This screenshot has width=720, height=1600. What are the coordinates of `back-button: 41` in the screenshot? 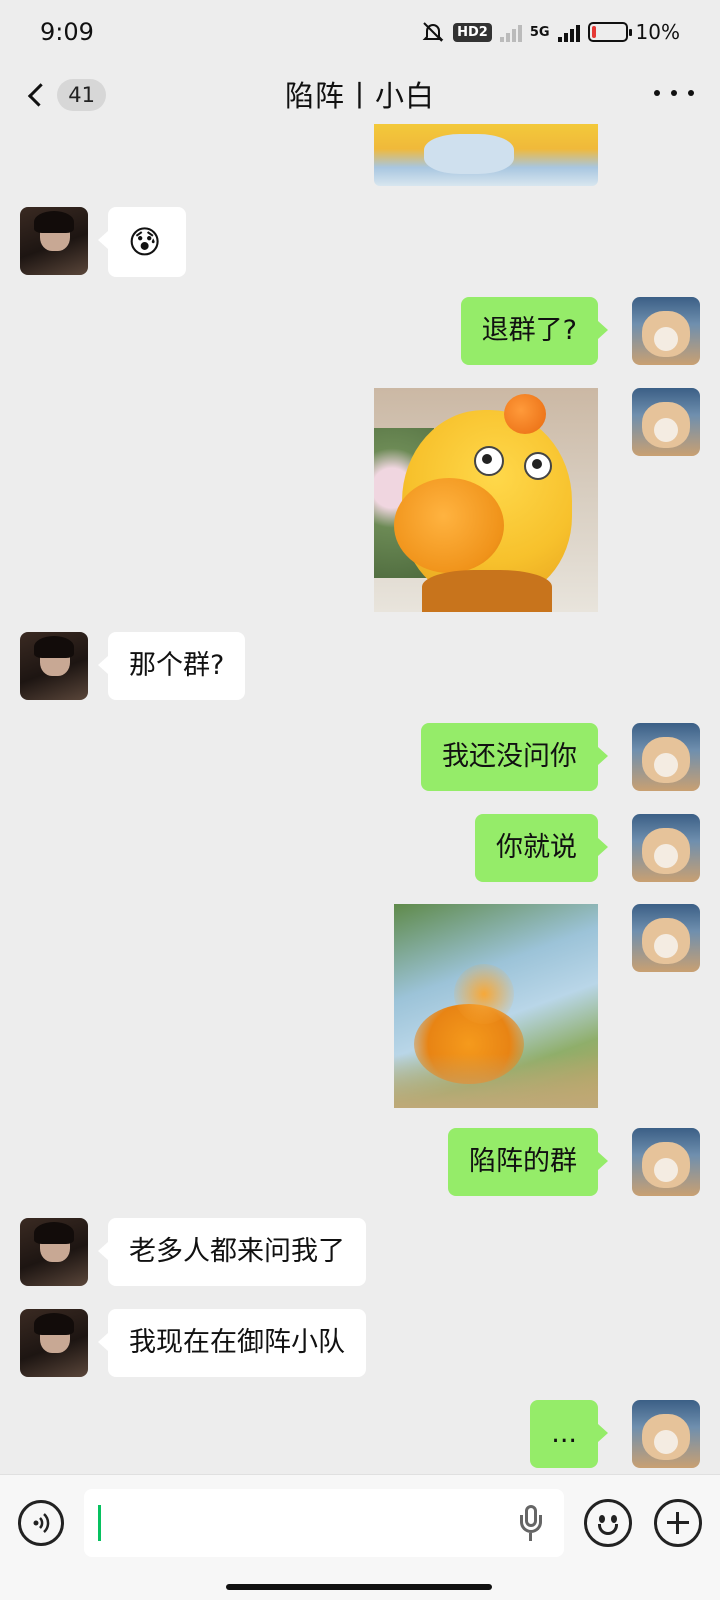 It's located at (66, 95).